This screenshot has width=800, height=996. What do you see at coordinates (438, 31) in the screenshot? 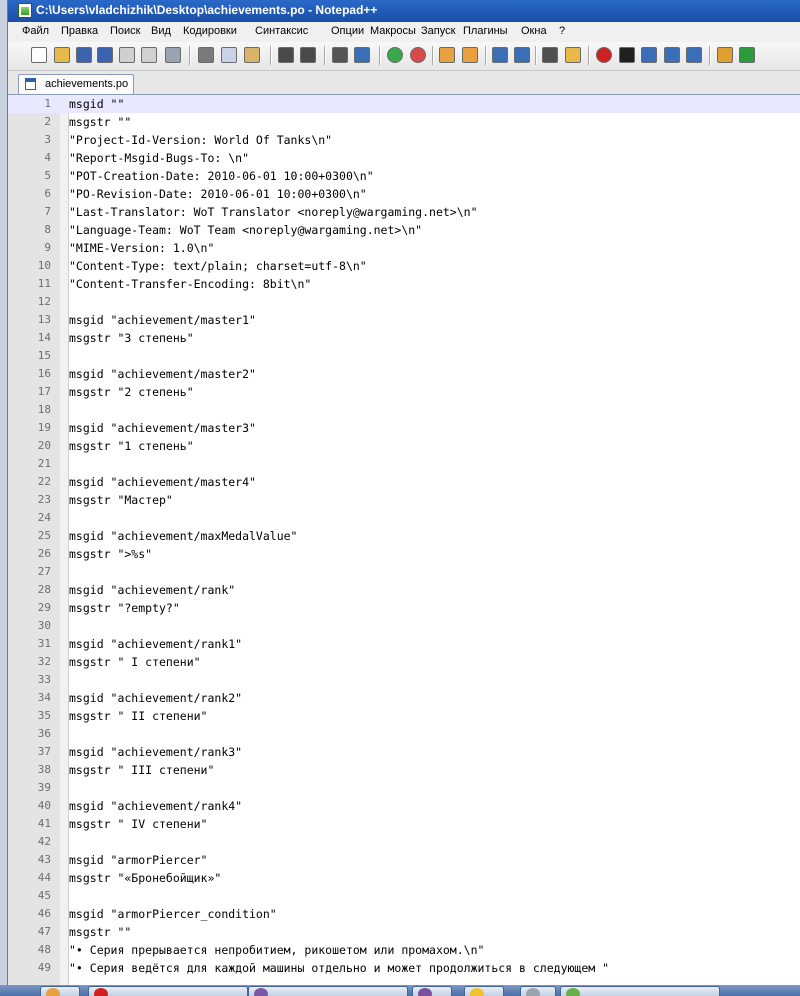
I see `menu-item-9: Запуск` at bounding box center [438, 31].